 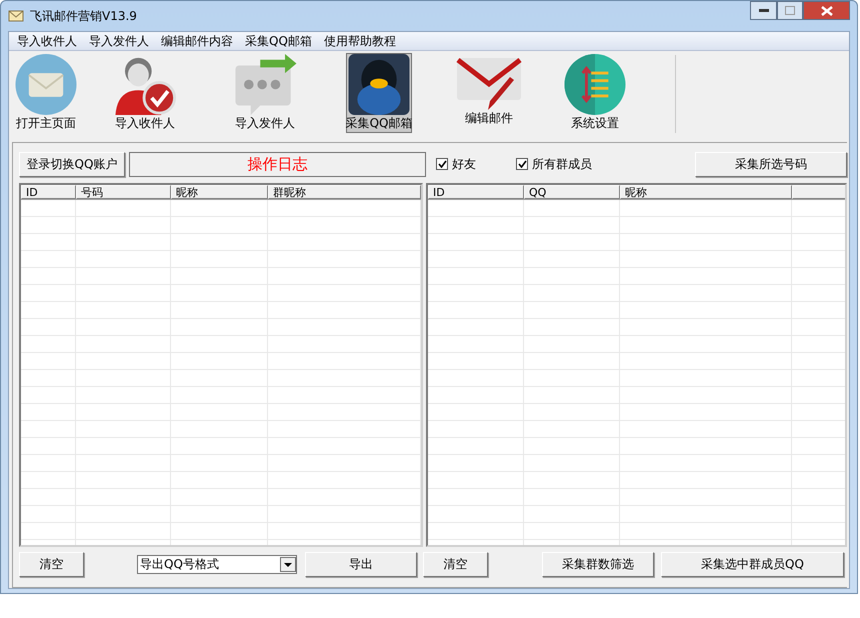 I want to click on minimize-icon, so click(x=763, y=10).